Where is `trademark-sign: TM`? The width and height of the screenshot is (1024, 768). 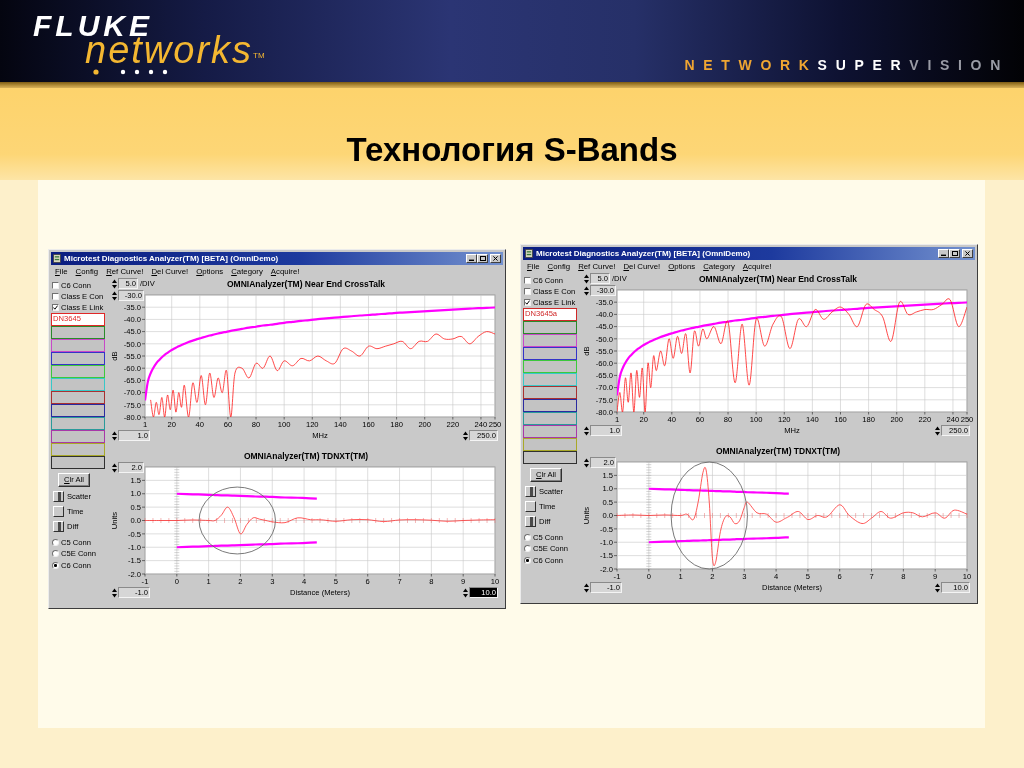 trademark-sign: TM is located at coordinates (259, 55).